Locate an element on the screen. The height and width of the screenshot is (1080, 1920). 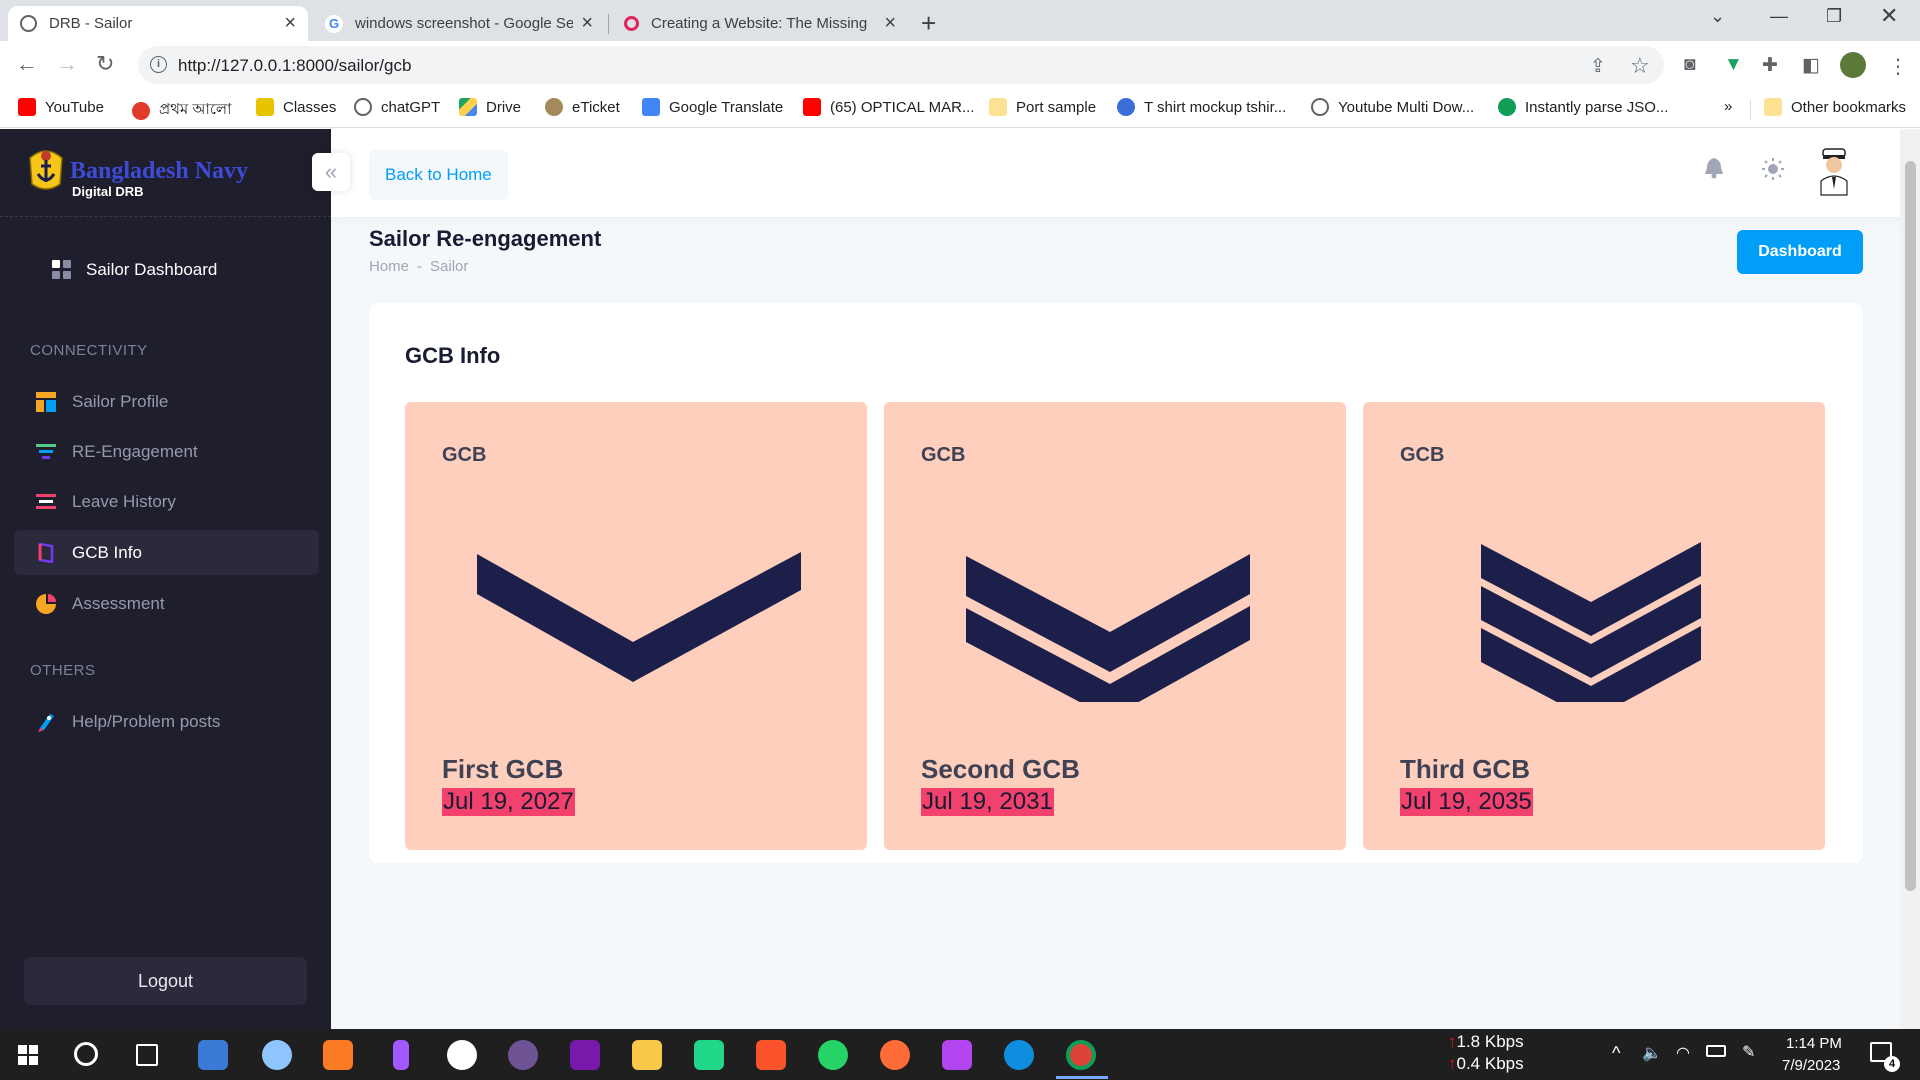
overflow-chevron-icon: » is located at coordinates (1728, 106).